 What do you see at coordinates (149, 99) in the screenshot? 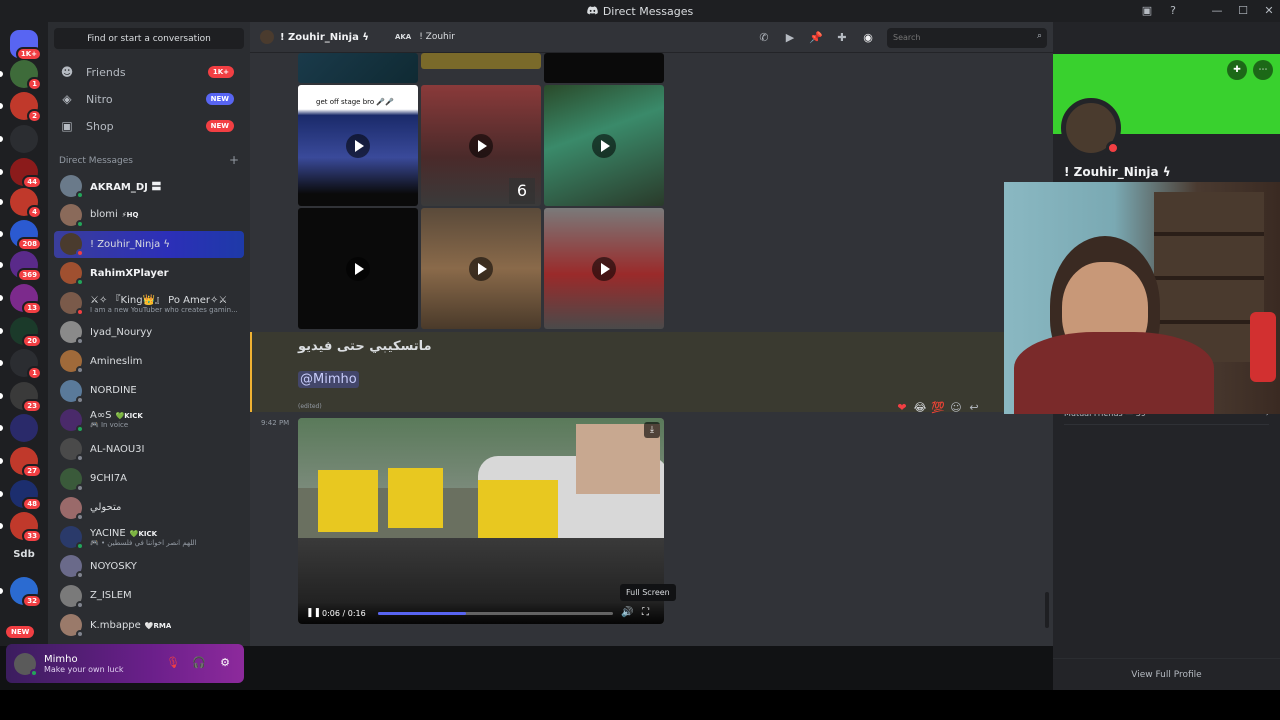
I see `nav-item-nitro: ◈ Nitro NEW` at bounding box center [149, 99].